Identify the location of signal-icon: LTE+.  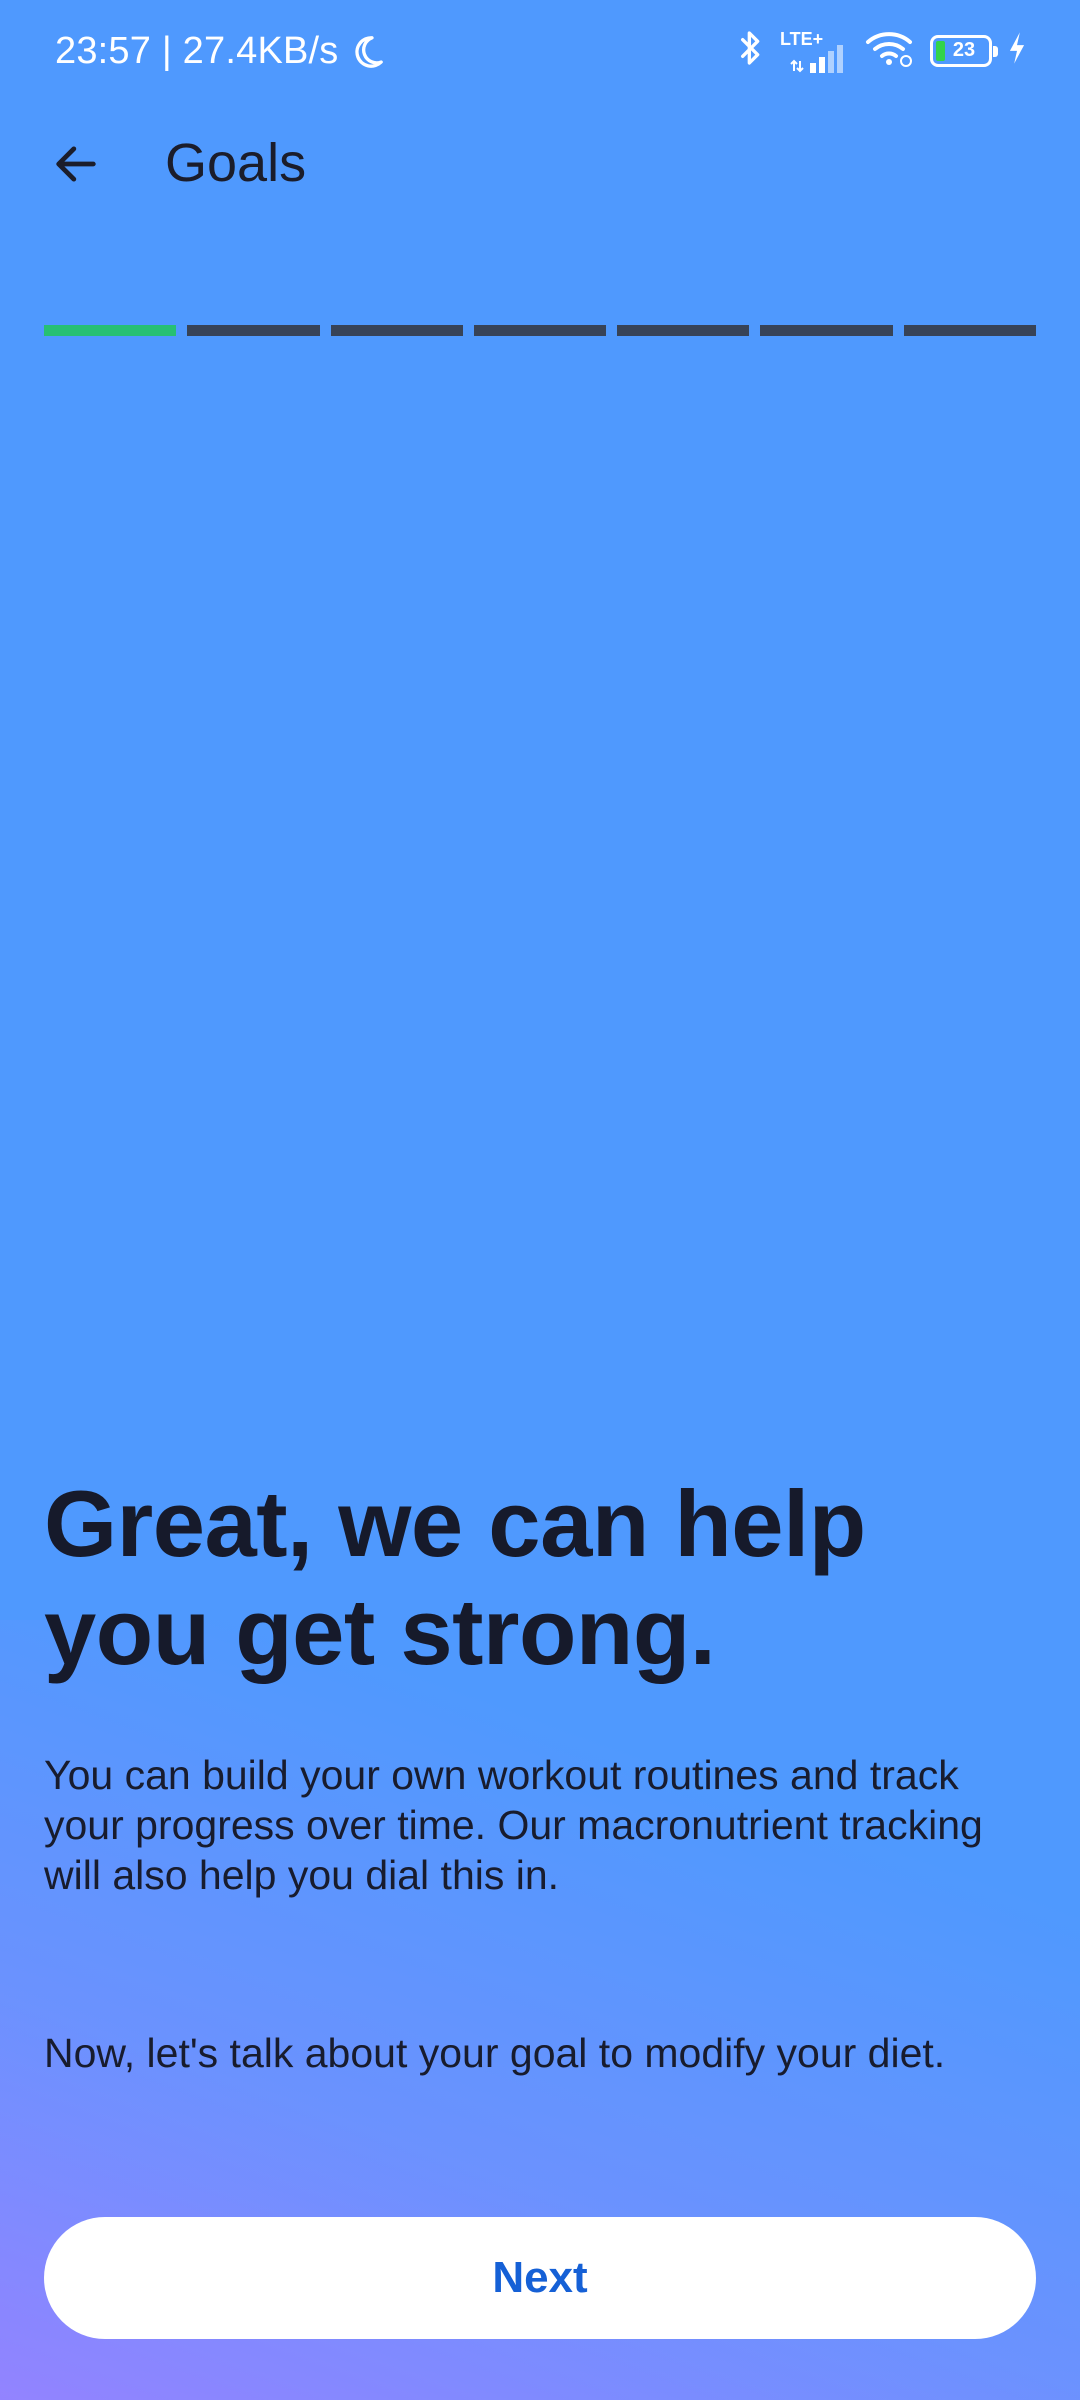
(815, 51).